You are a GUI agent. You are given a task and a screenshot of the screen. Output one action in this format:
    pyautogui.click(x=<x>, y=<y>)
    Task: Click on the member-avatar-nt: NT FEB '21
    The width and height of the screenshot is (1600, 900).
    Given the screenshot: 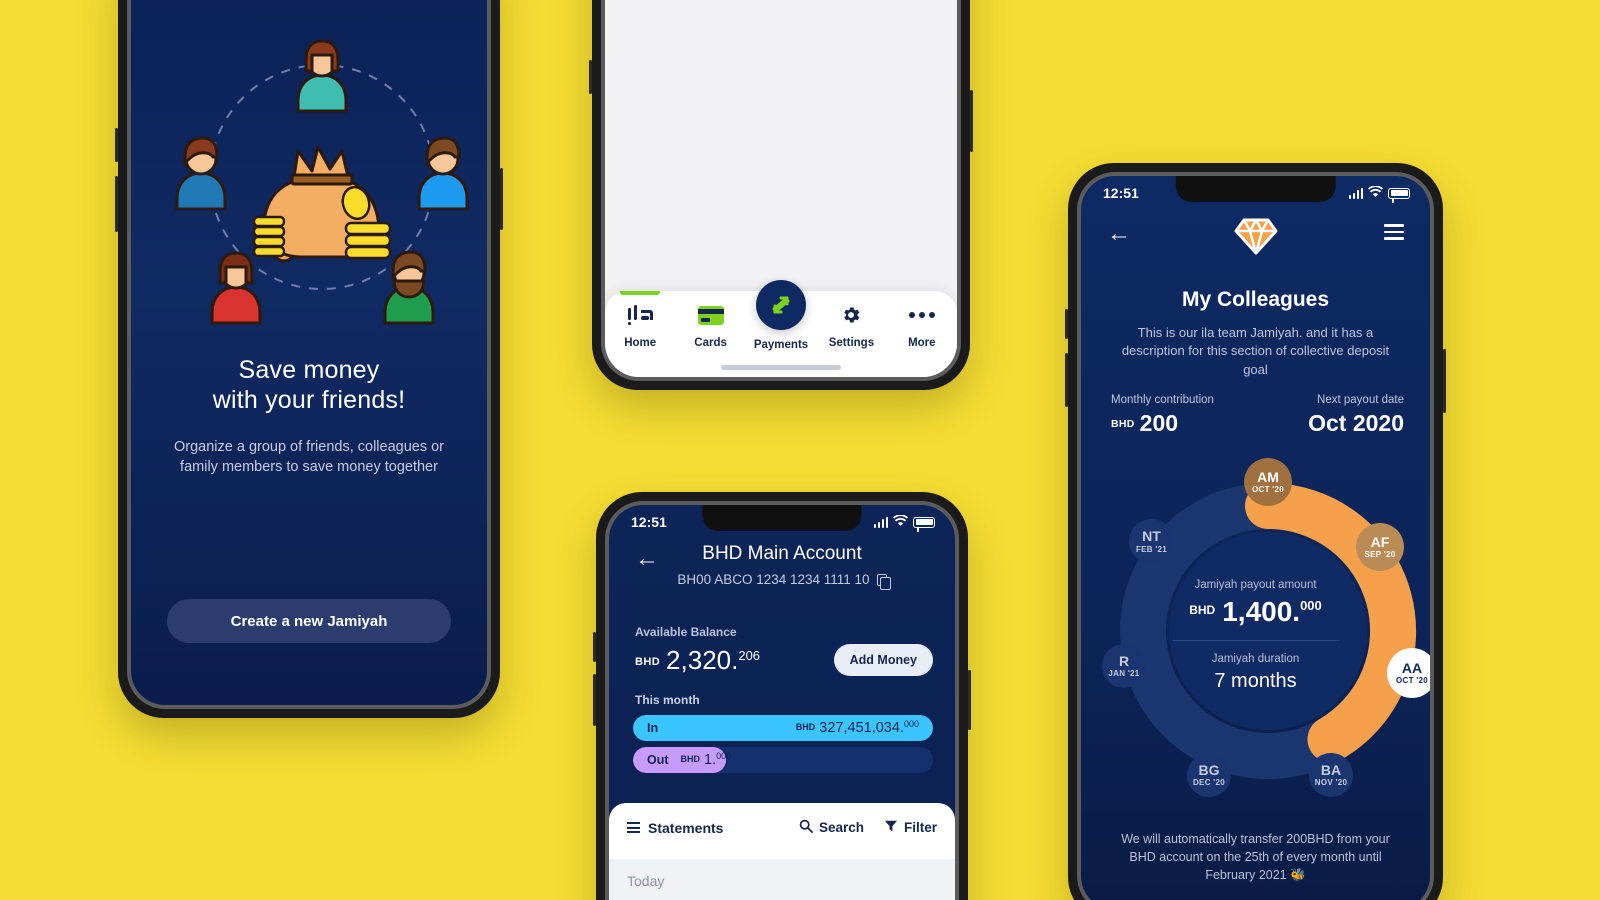 What is the action you would take?
    pyautogui.click(x=1151, y=541)
    